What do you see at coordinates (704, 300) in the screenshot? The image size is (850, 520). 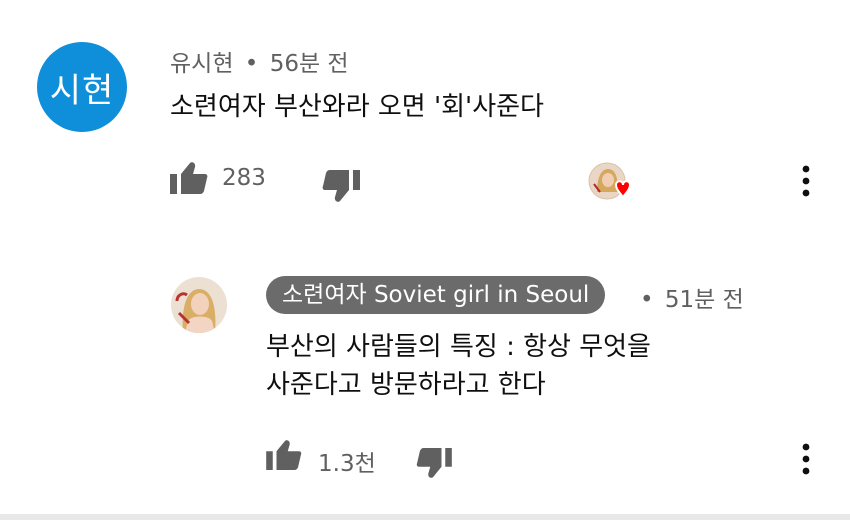 I see `reply-time: 51분 전` at bounding box center [704, 300].